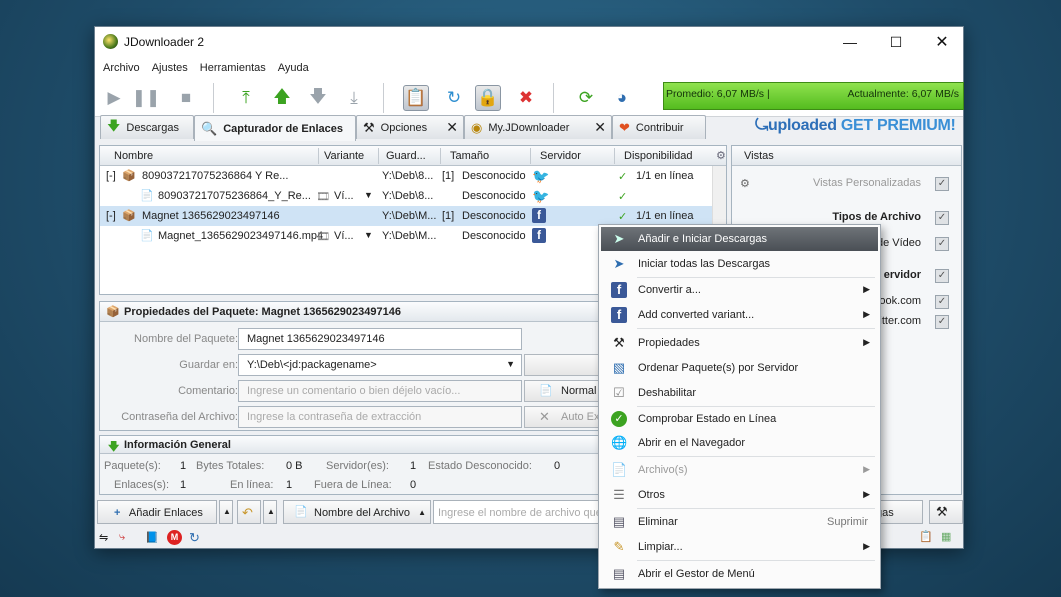 Image resolution: width=1061 pixels, height=597 pixels. What do you see at coordinates (850, 42) in the screenshot?
I see `minimize-button: —` at bounding box center [850, 42].